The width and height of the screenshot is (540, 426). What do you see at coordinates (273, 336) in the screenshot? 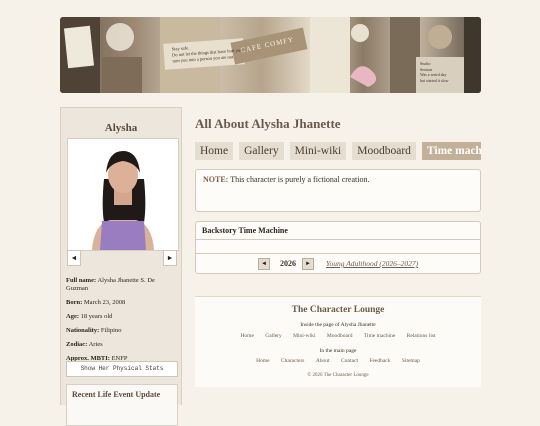
I see `footer-link-gallery: Gallery` at bounding box center [273, 336].